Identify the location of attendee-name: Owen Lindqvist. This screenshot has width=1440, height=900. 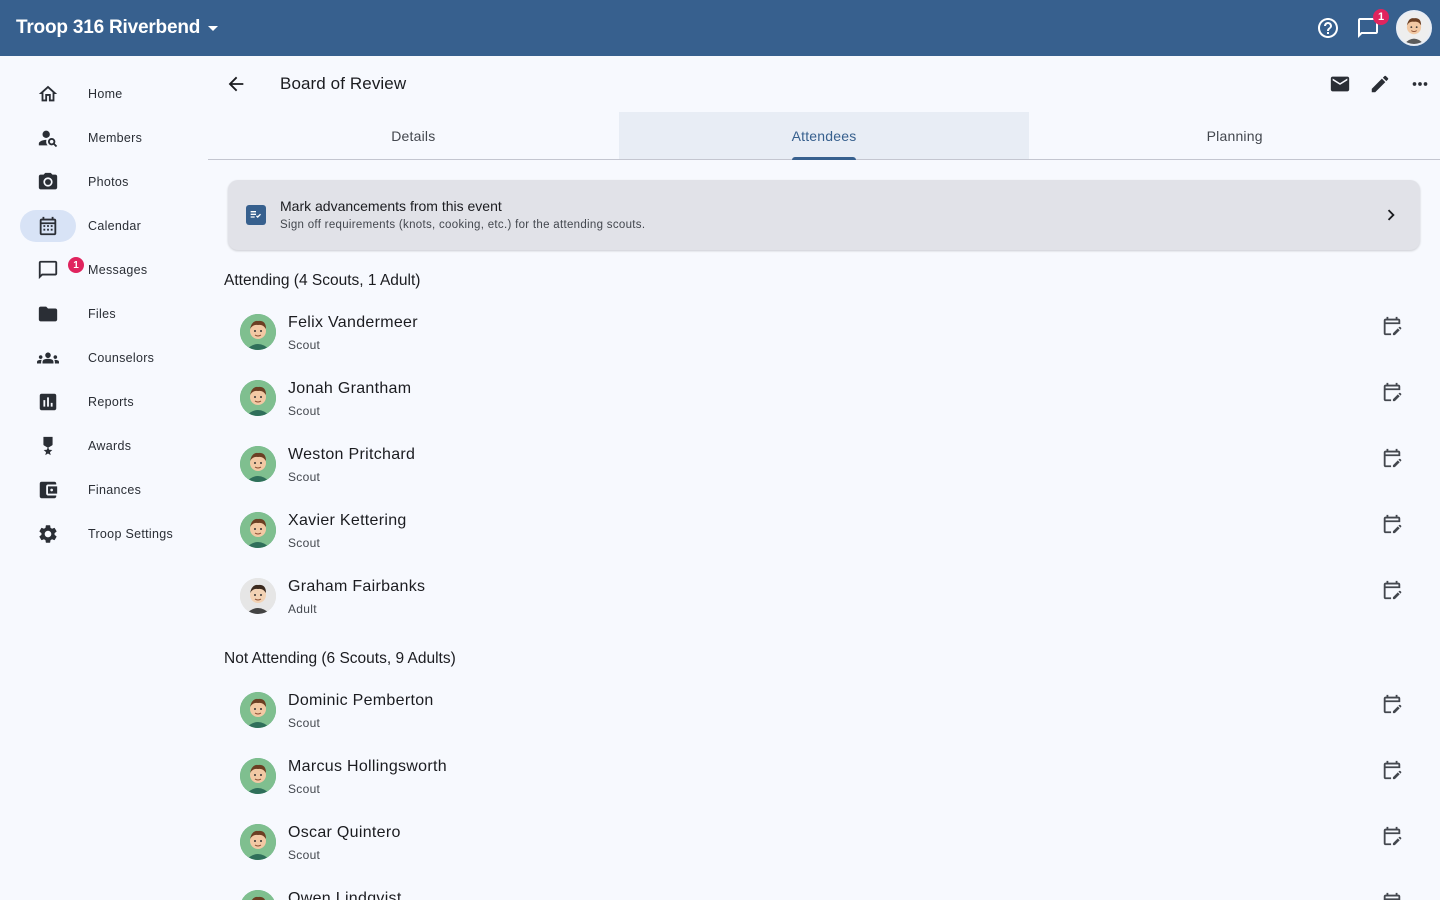
(345, 895).